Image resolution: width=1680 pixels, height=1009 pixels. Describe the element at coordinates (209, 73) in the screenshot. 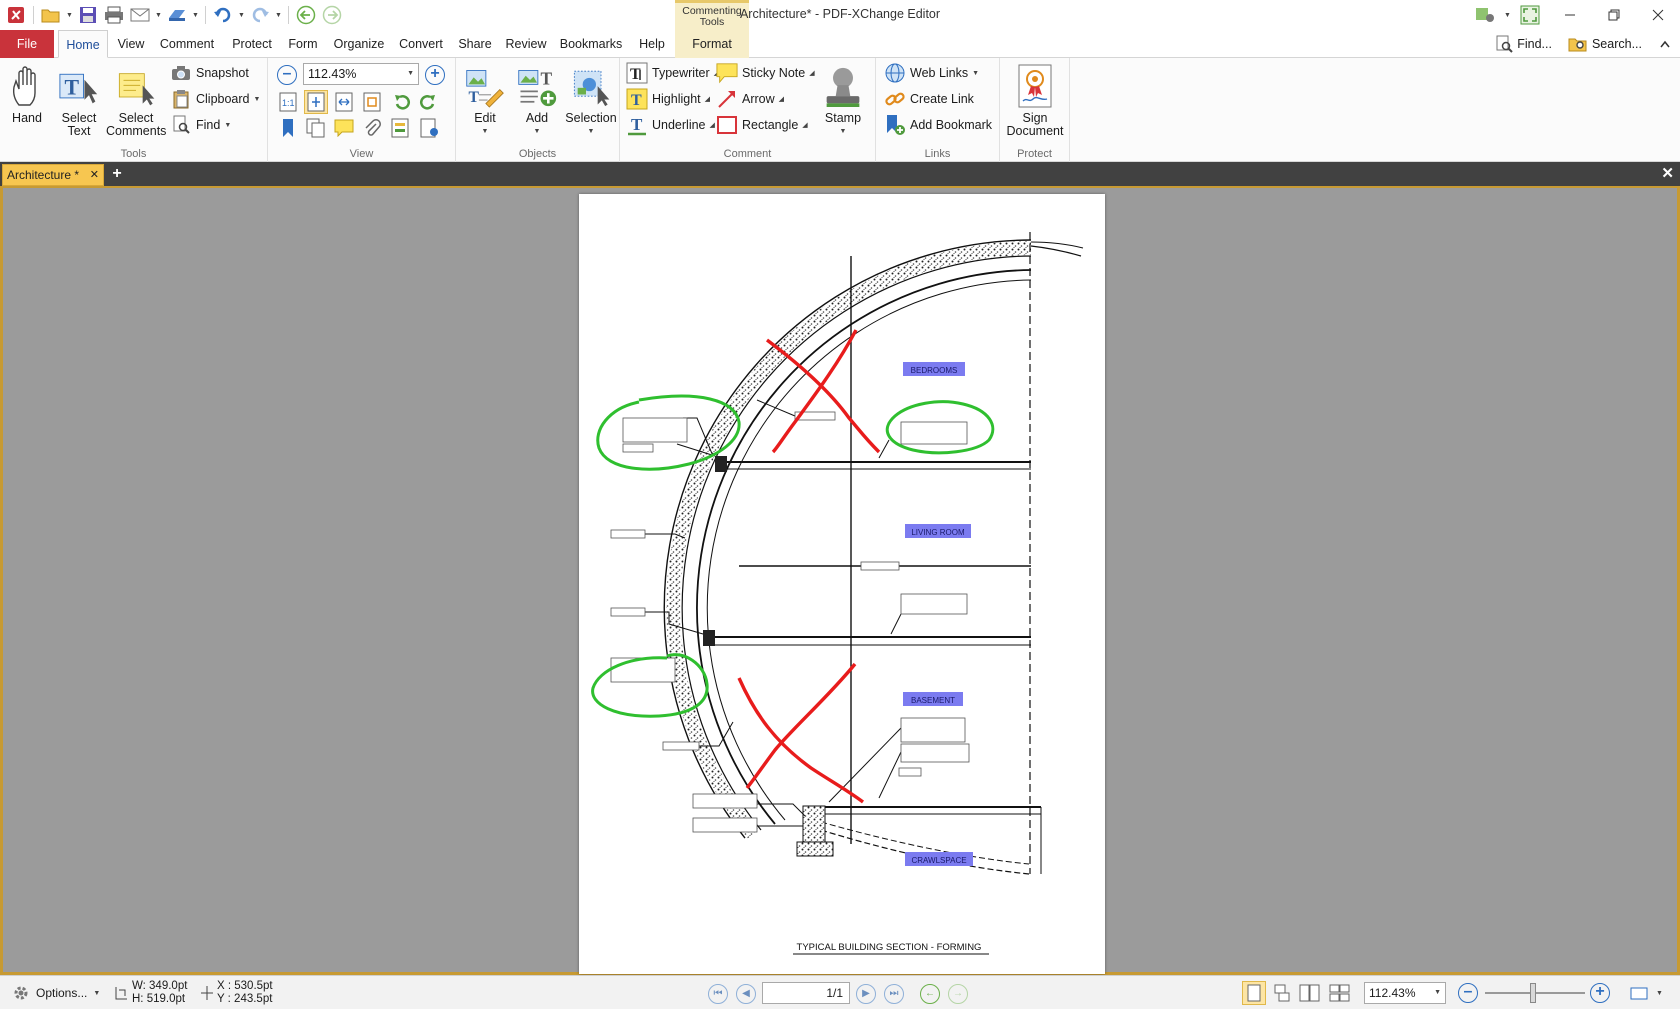

I see `snapshot-button: Snapshot` at that location.